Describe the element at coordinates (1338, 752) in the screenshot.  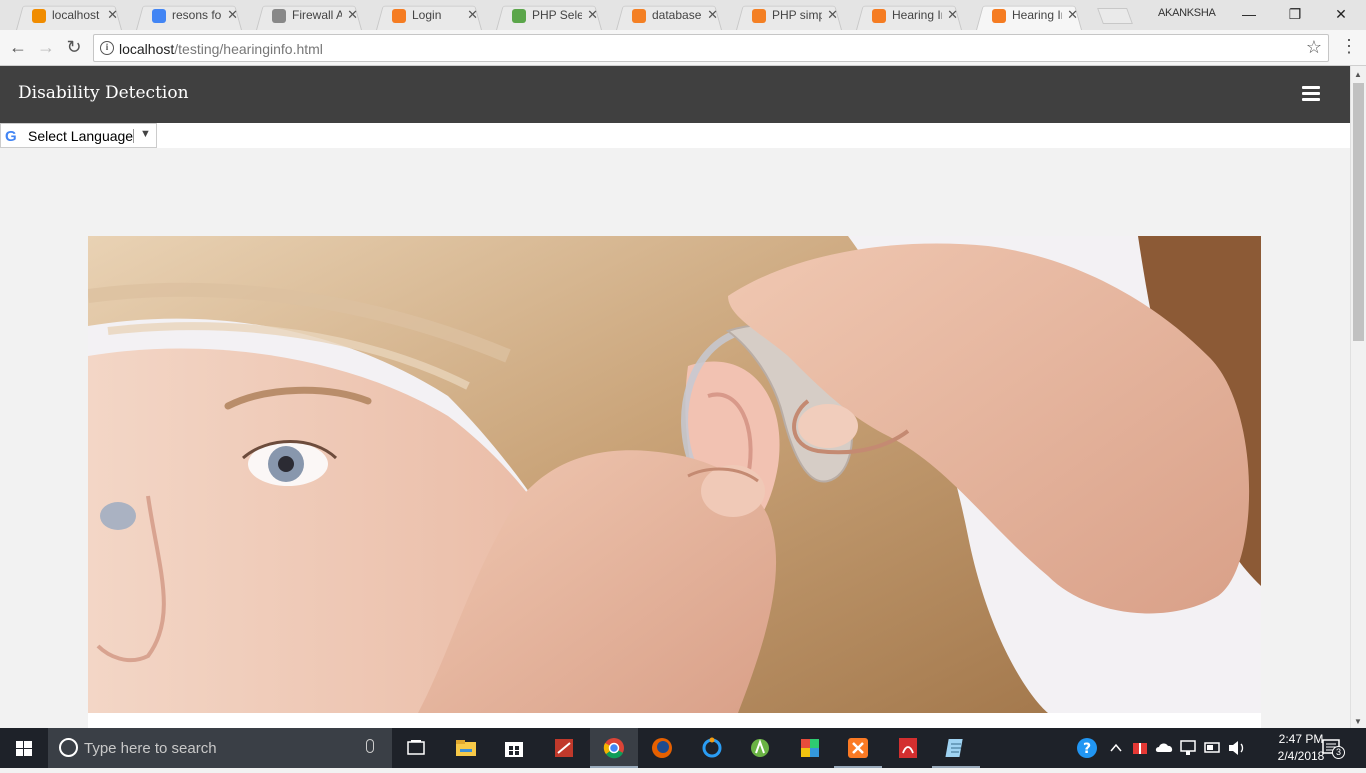
I see `notification-count: 3` at that location.